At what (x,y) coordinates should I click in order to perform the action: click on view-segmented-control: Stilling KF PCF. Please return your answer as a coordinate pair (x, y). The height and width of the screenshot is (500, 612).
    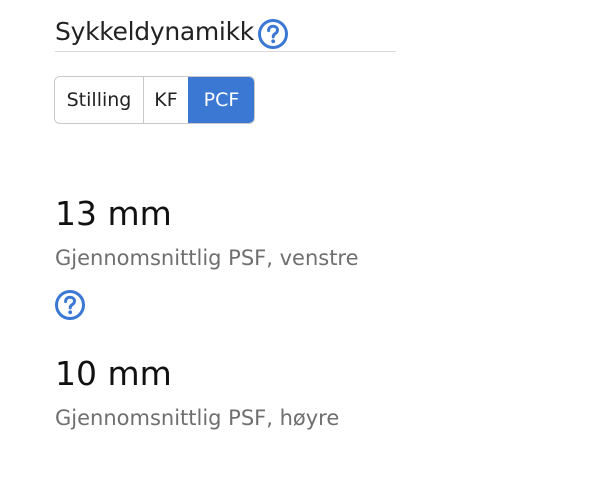
    Looking at the image, I should click on (154, 100).